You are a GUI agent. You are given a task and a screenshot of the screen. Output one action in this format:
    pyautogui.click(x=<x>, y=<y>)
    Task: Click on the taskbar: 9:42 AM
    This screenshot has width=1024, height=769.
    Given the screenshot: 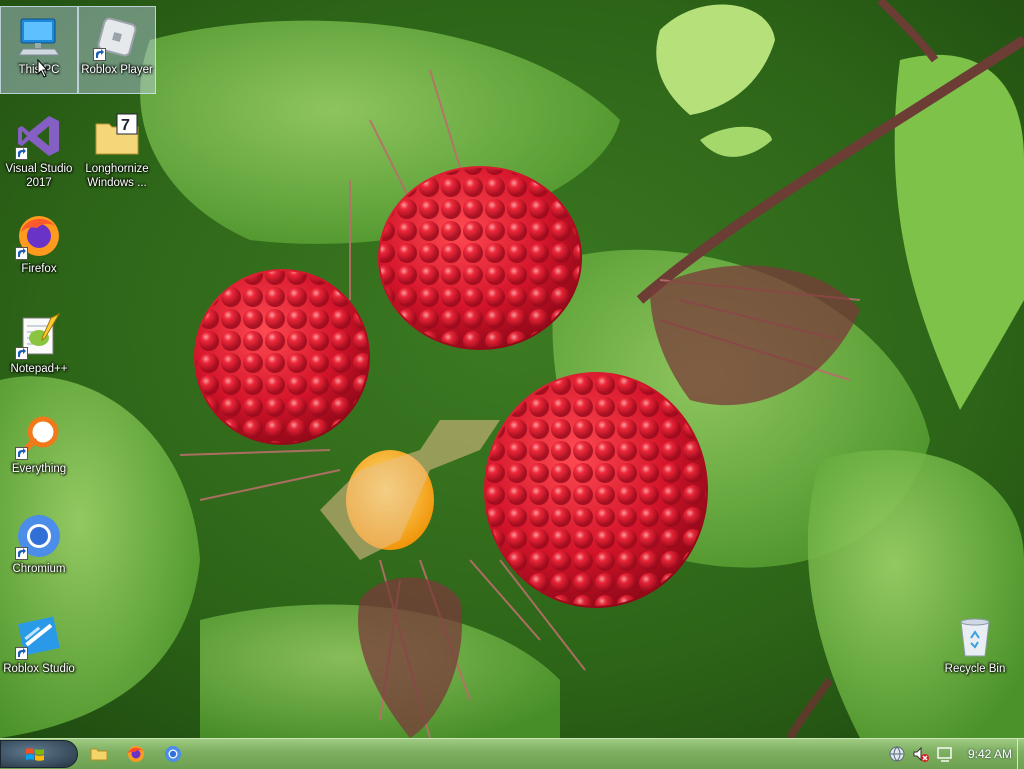 What is the action you would take?
    pyautogui.click(x=512, y=753)
    